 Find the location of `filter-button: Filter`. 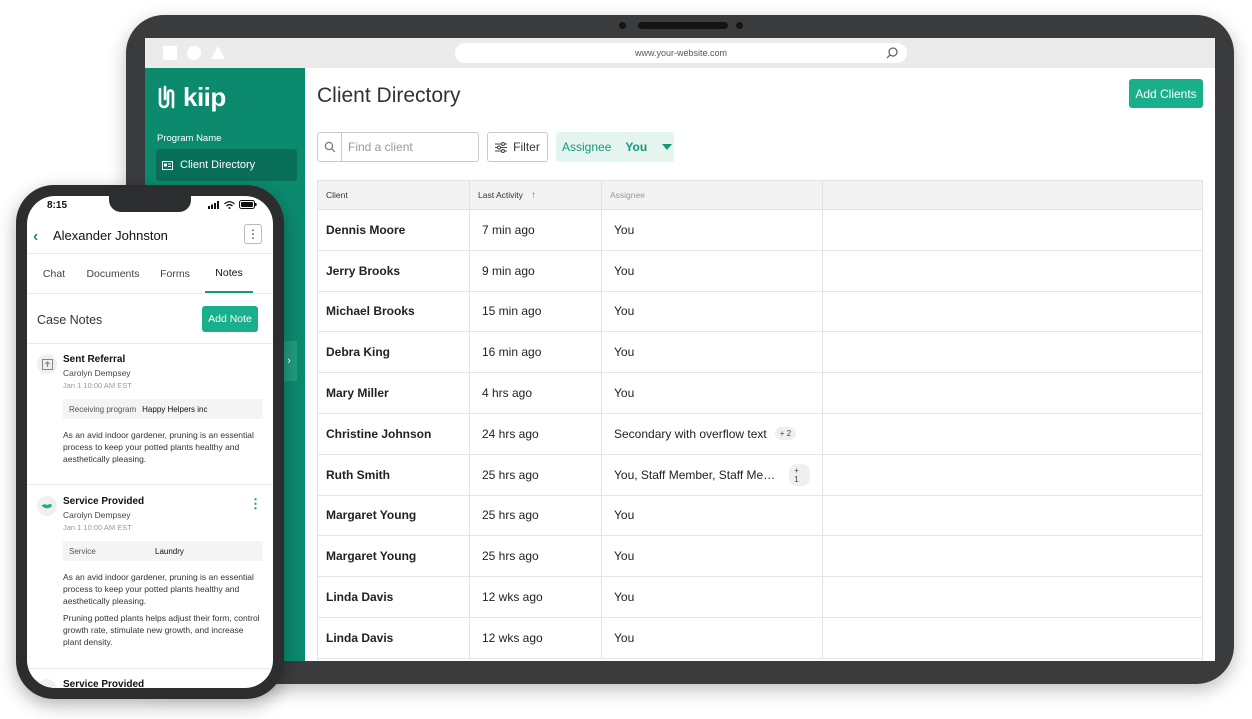

filter-button: Filter is located at coordinates (517, 147).